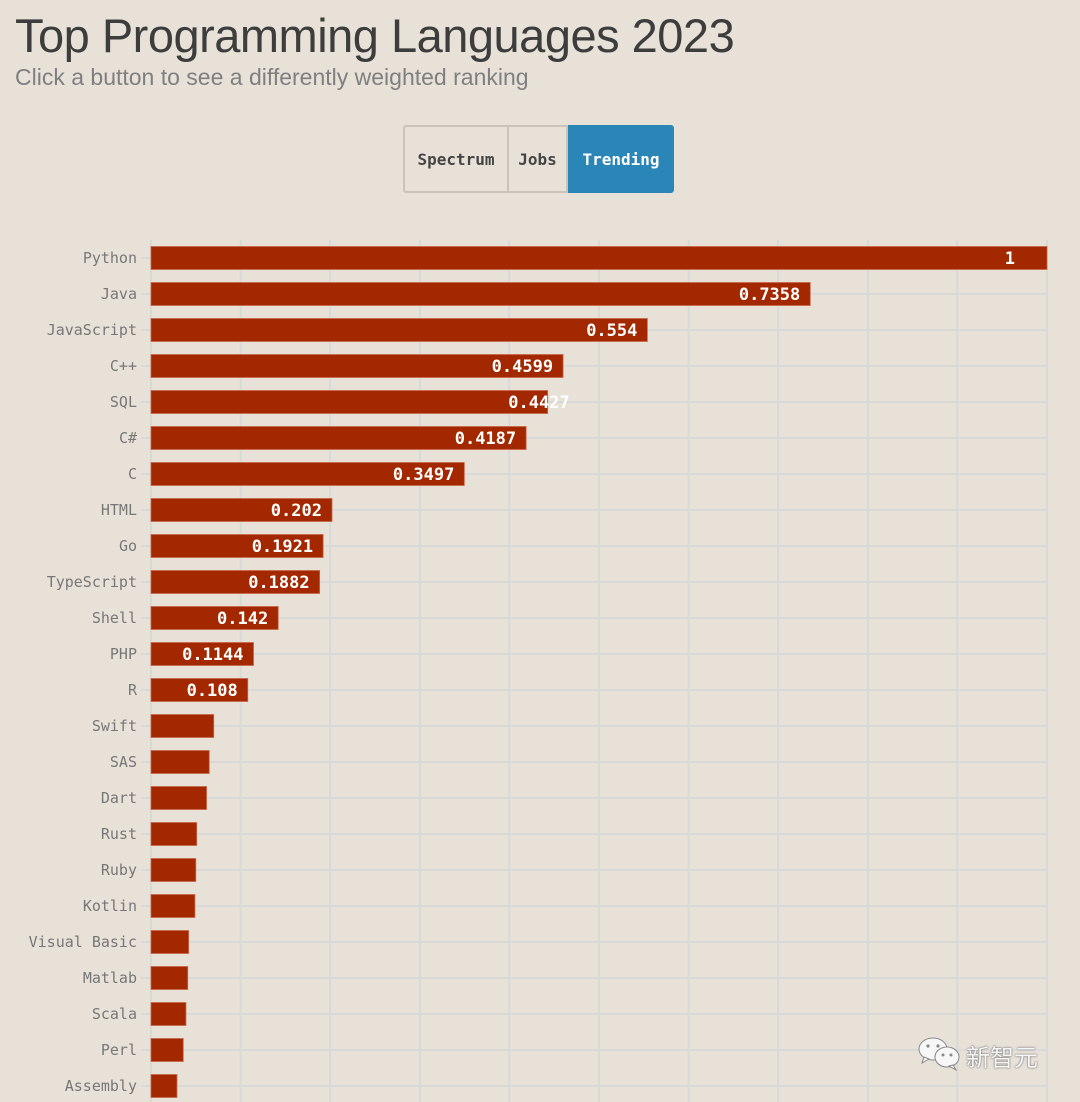 This screenshot has width=1080, height=1102. Describe the element at coordinates (522, 367) in the screenshot. I see `value-label: 0.4599` at that location.